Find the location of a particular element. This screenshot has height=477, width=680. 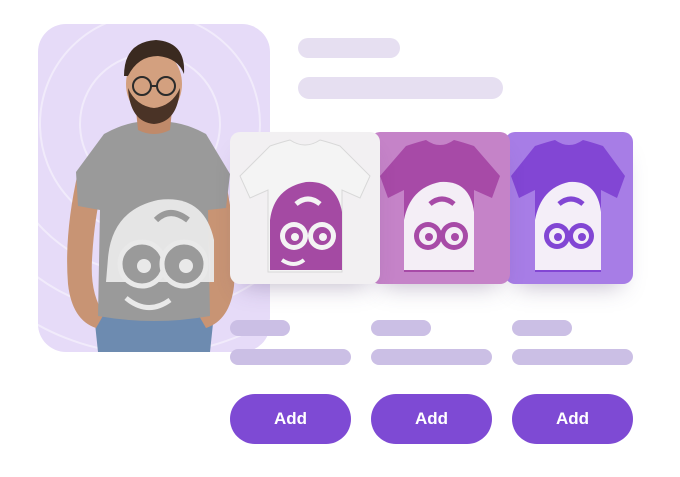

tshirt-magenta-image is located at coordinates (440, 206).